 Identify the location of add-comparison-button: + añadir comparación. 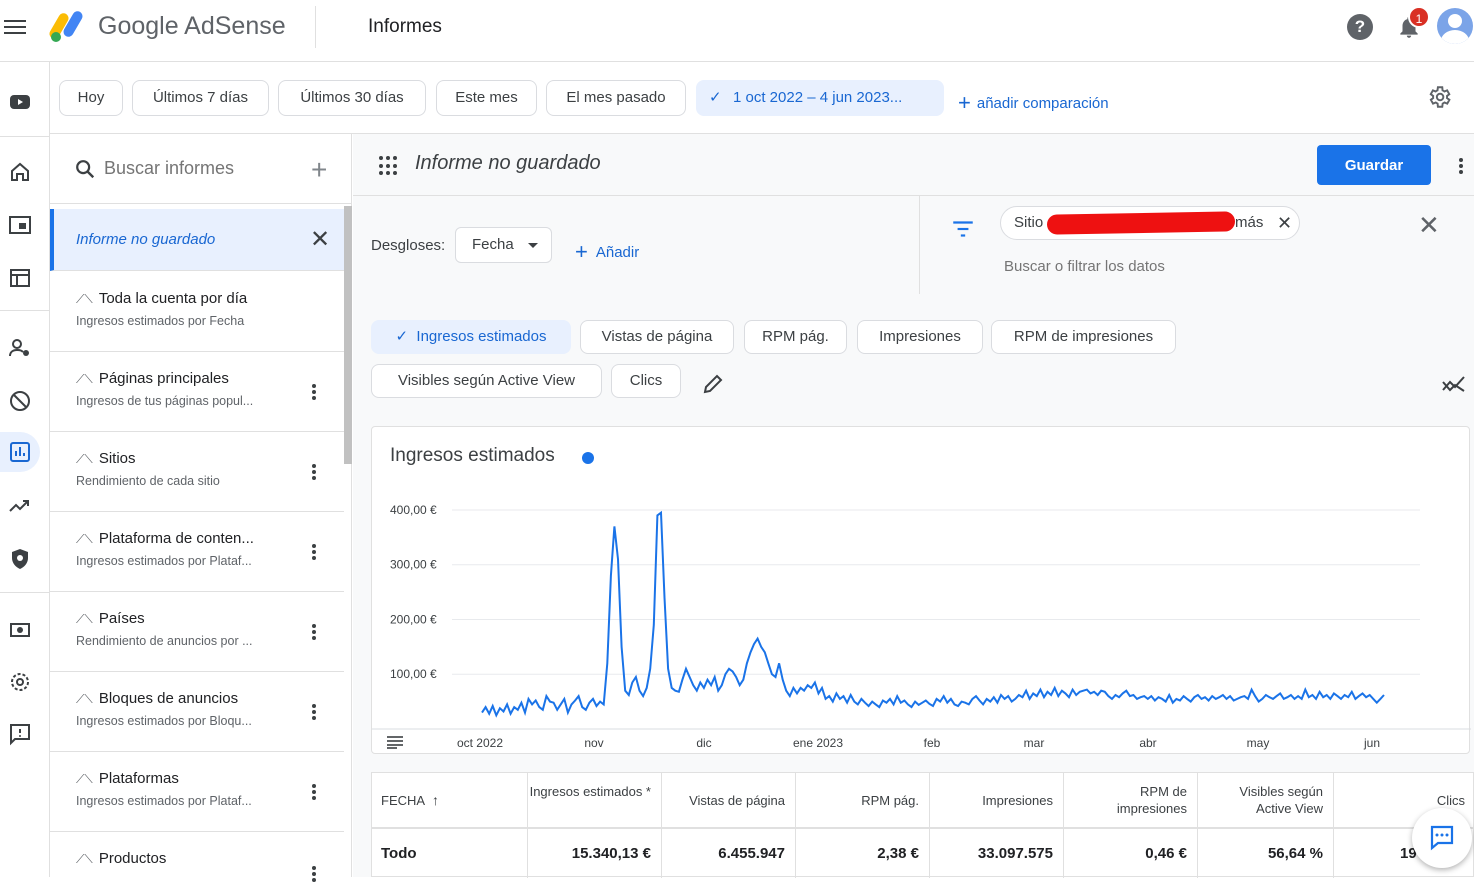
(1033, 101).